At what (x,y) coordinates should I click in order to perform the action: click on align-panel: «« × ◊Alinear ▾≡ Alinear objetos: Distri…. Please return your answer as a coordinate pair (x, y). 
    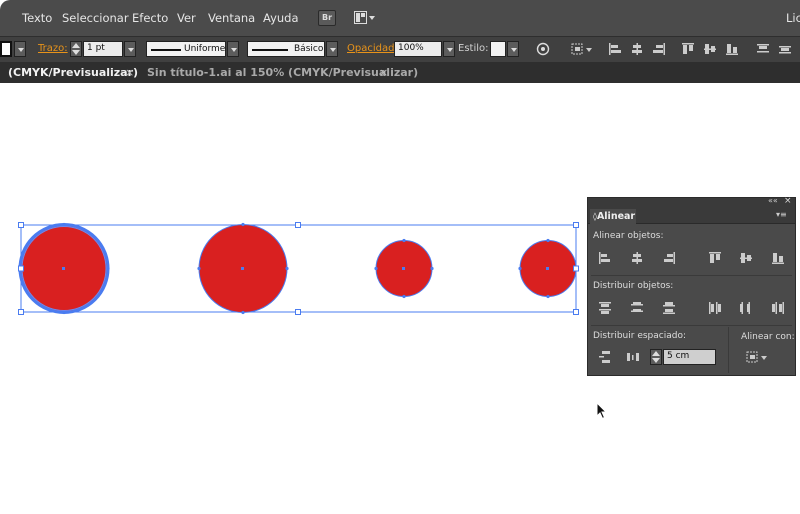
    Looking at the image, I should click on (691, 286).